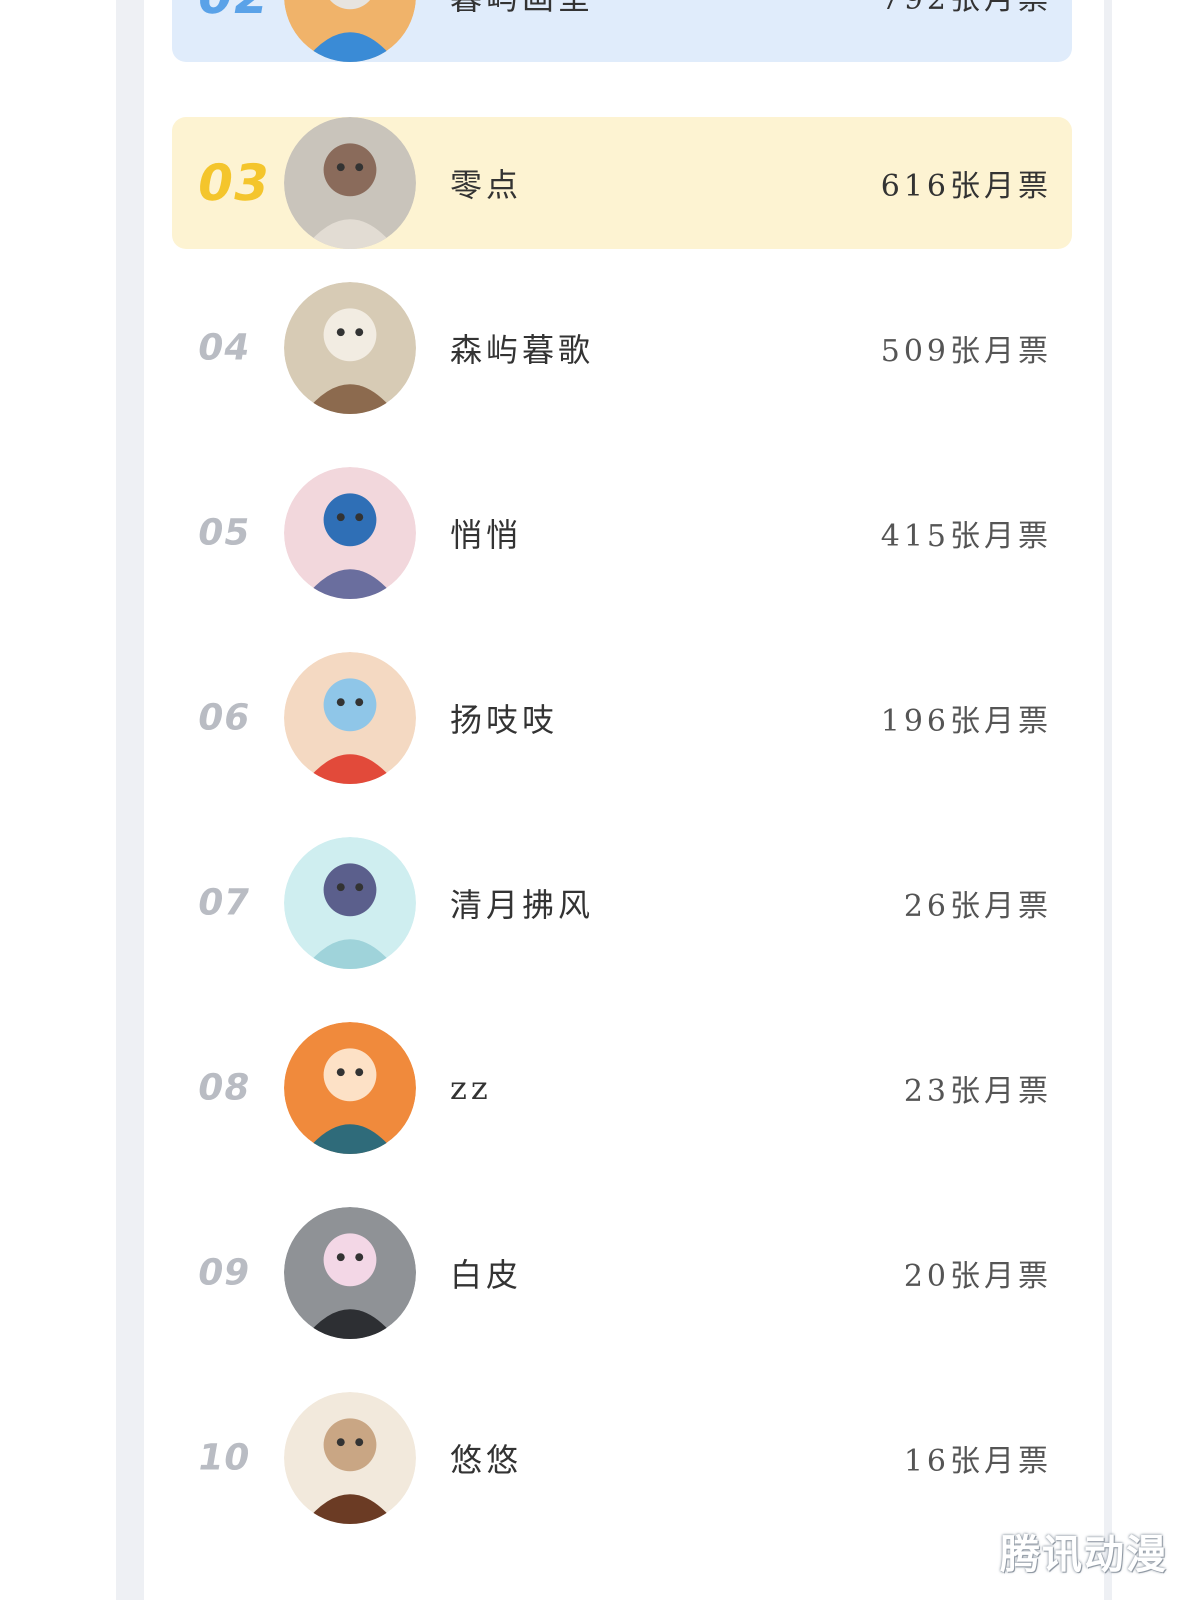  What do you see at coordinates (224, 348) in the screenshot?
I see `rank-number: 04` at bounding box center [224, 348].